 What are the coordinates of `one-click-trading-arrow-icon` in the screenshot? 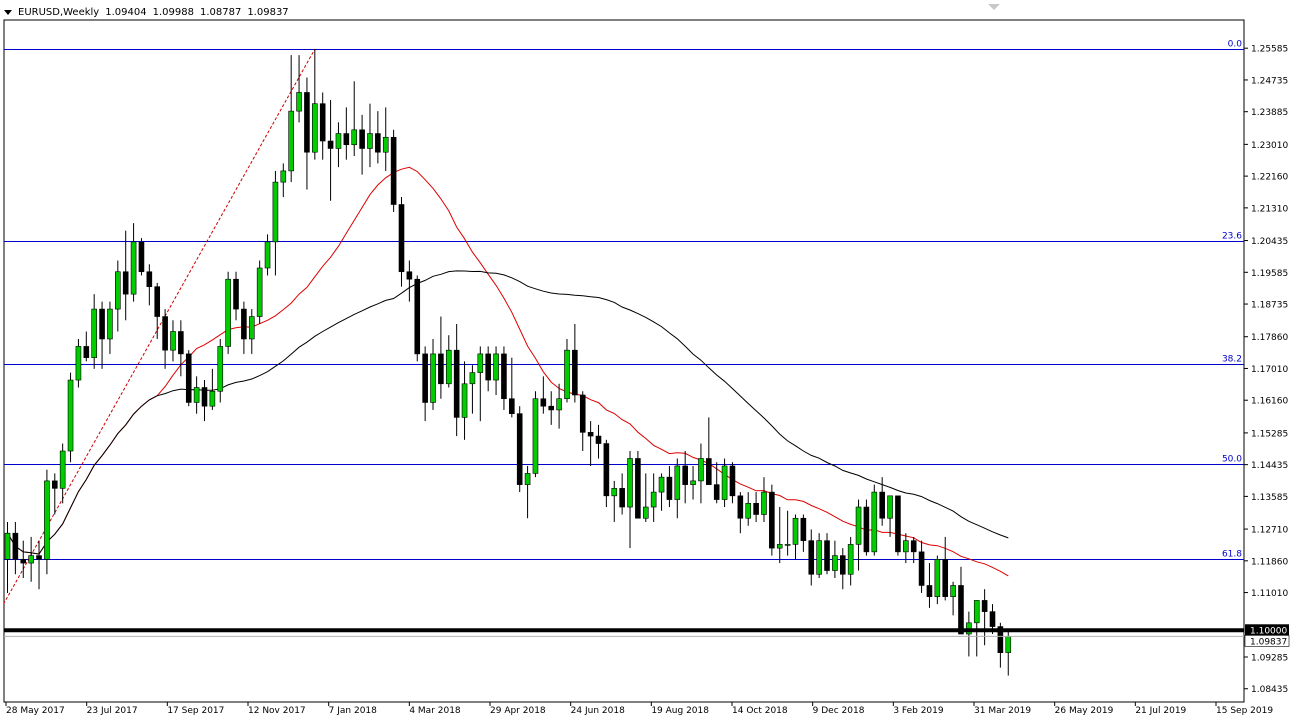 It's located at (994, 7).